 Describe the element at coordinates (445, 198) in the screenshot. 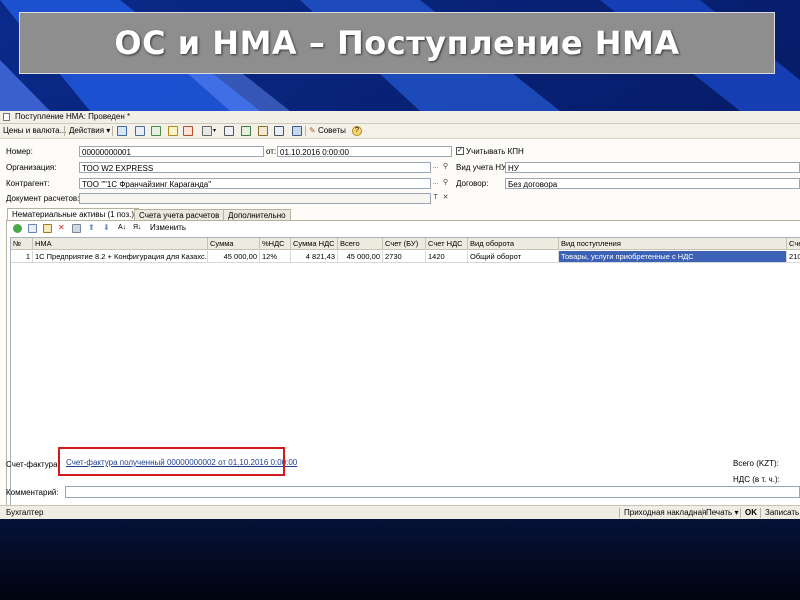

I see `settlement-clear-icon: ✕` at that location.